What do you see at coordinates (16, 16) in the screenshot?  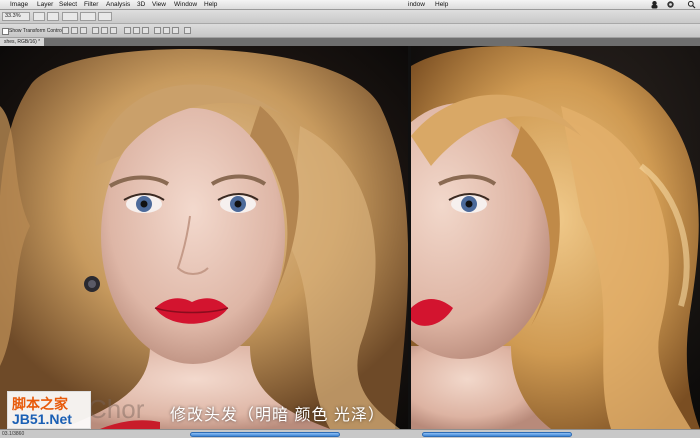 I see `zoom-level-field: 33.3%` at bounding box center [16, 16].